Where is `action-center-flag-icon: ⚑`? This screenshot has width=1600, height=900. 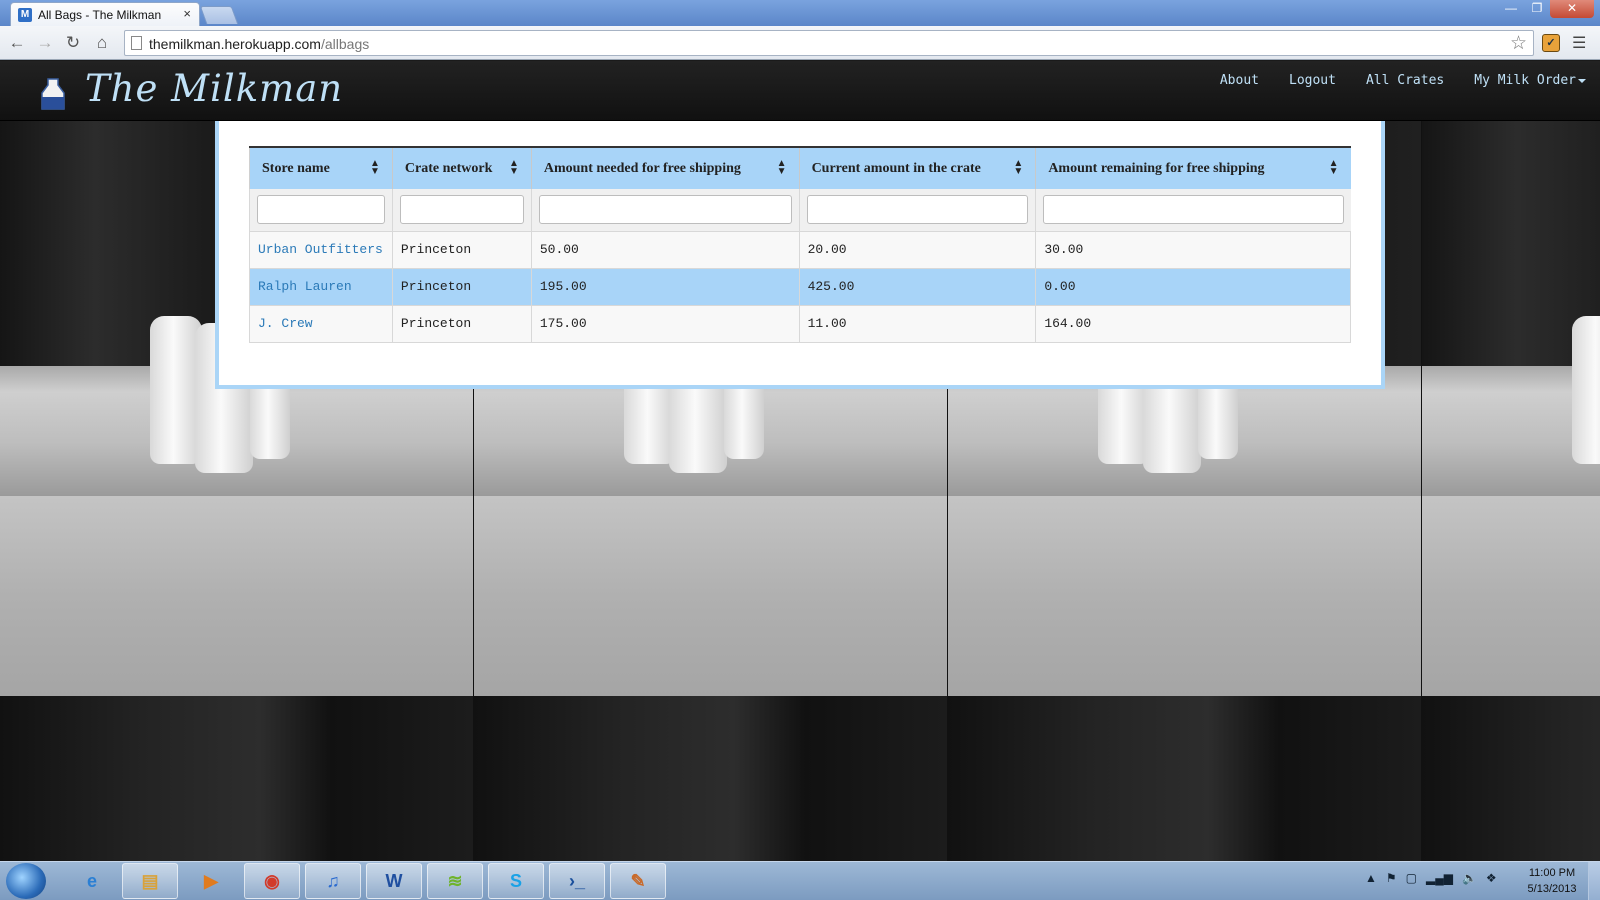
action-center-flag-icon: ⚑ is located at coordinates (1391, 878).